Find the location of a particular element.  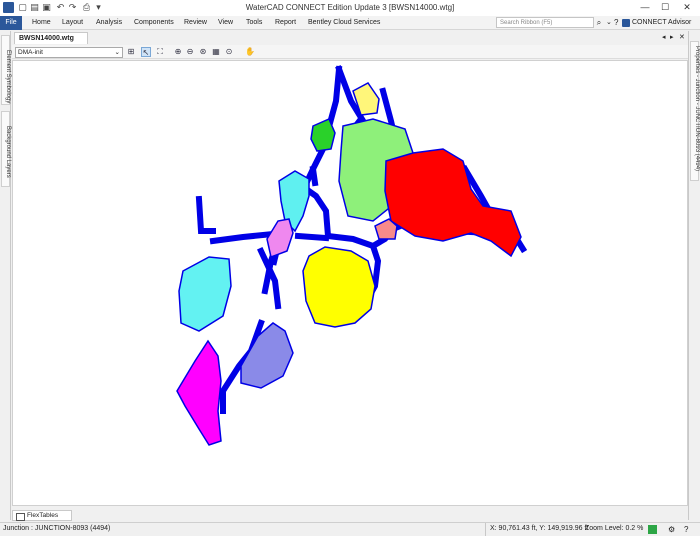

dma-zone-red is located at coordinates (453, 203).